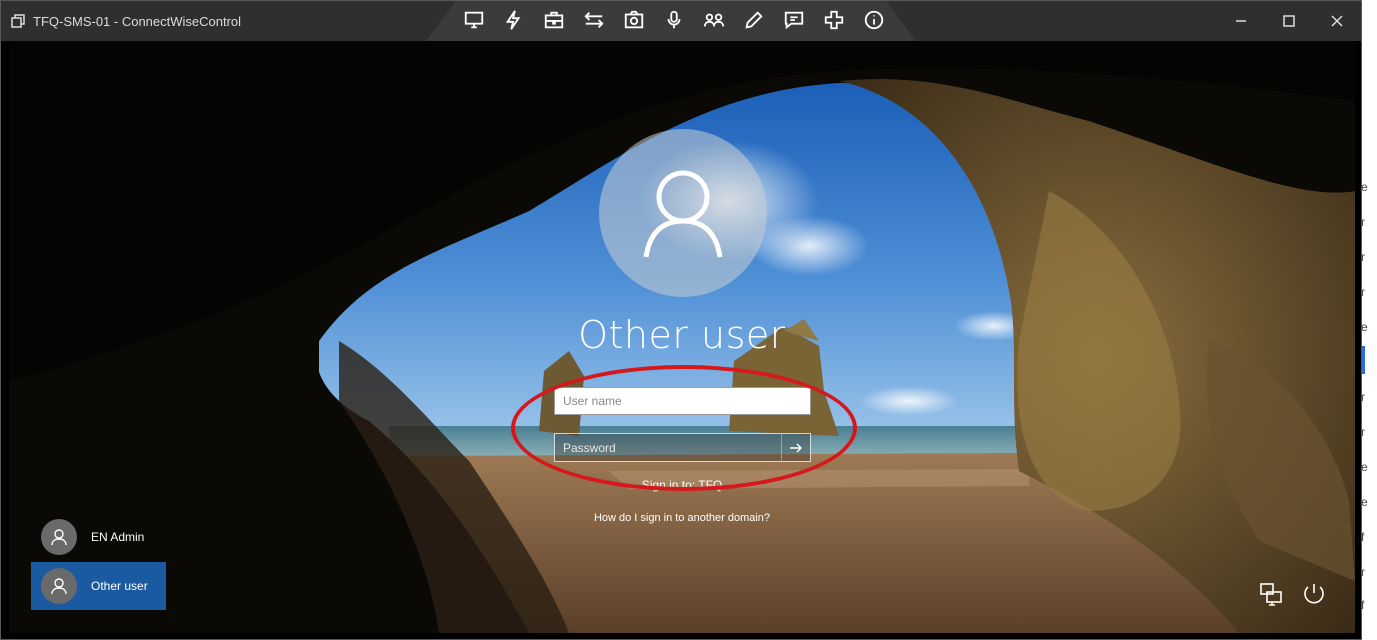 Image resolution: width=1377 pixels, height=640 pixels. I want to click on selected-user-name: Other user, so click(682, 335).